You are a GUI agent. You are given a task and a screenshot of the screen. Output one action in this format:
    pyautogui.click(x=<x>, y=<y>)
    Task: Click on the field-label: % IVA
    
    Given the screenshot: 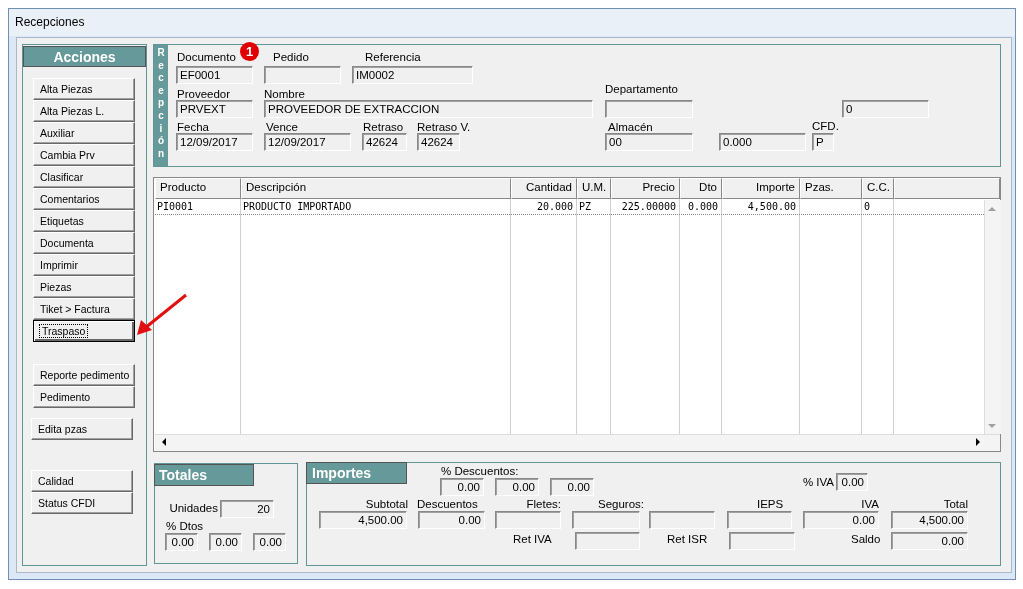 What is the action you would take?
    pyautogui.click(x=818, y=482)
    